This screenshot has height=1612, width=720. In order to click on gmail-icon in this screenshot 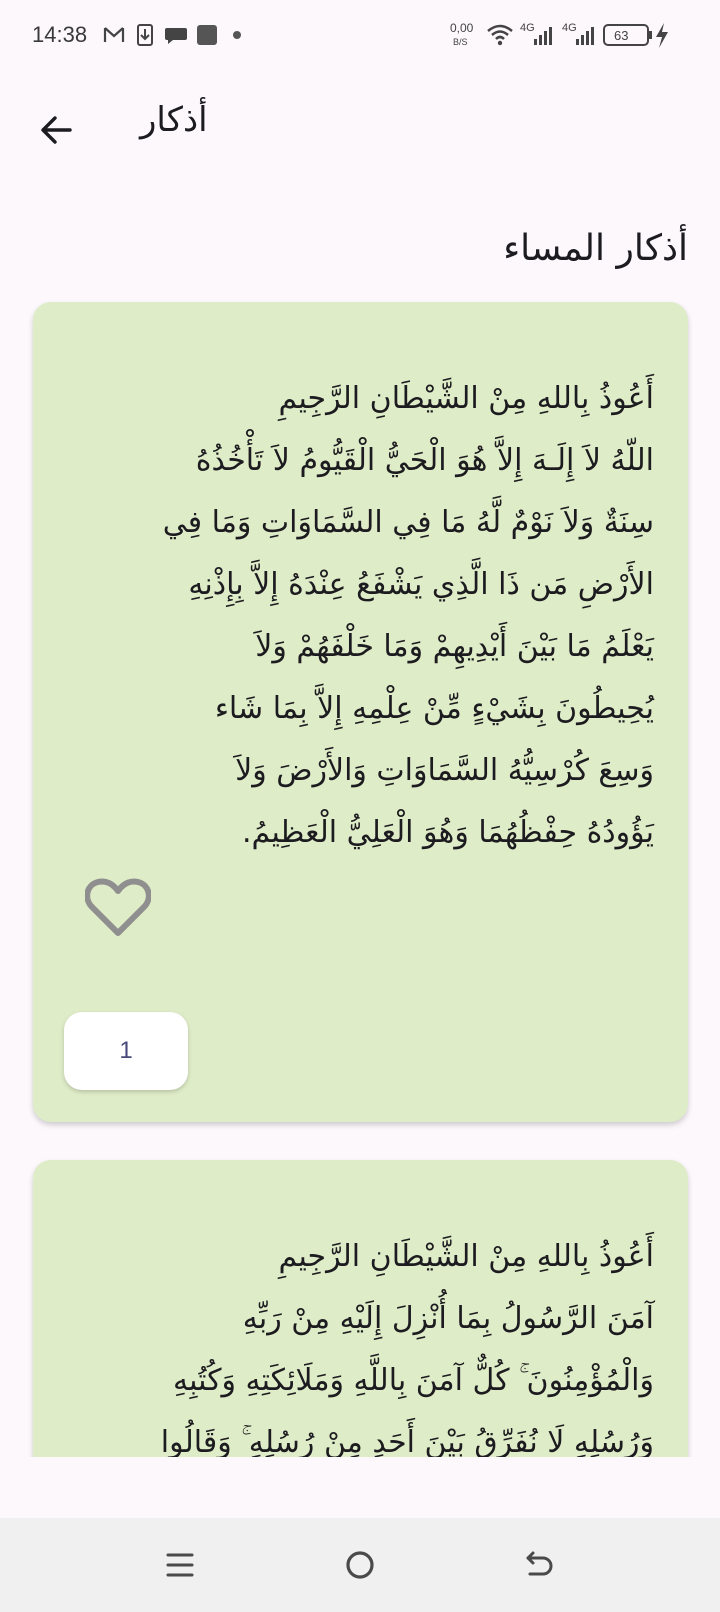, I will do `click(114, 34)`.